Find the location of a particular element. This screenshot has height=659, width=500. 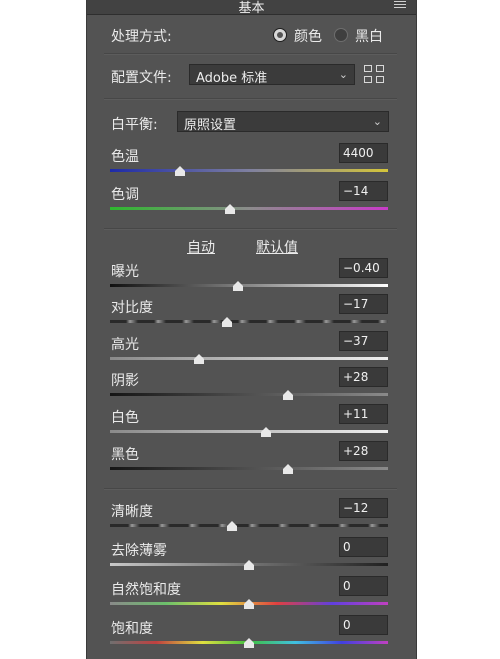

blacks-value-field: +28 is located at coordinates (363, 451).